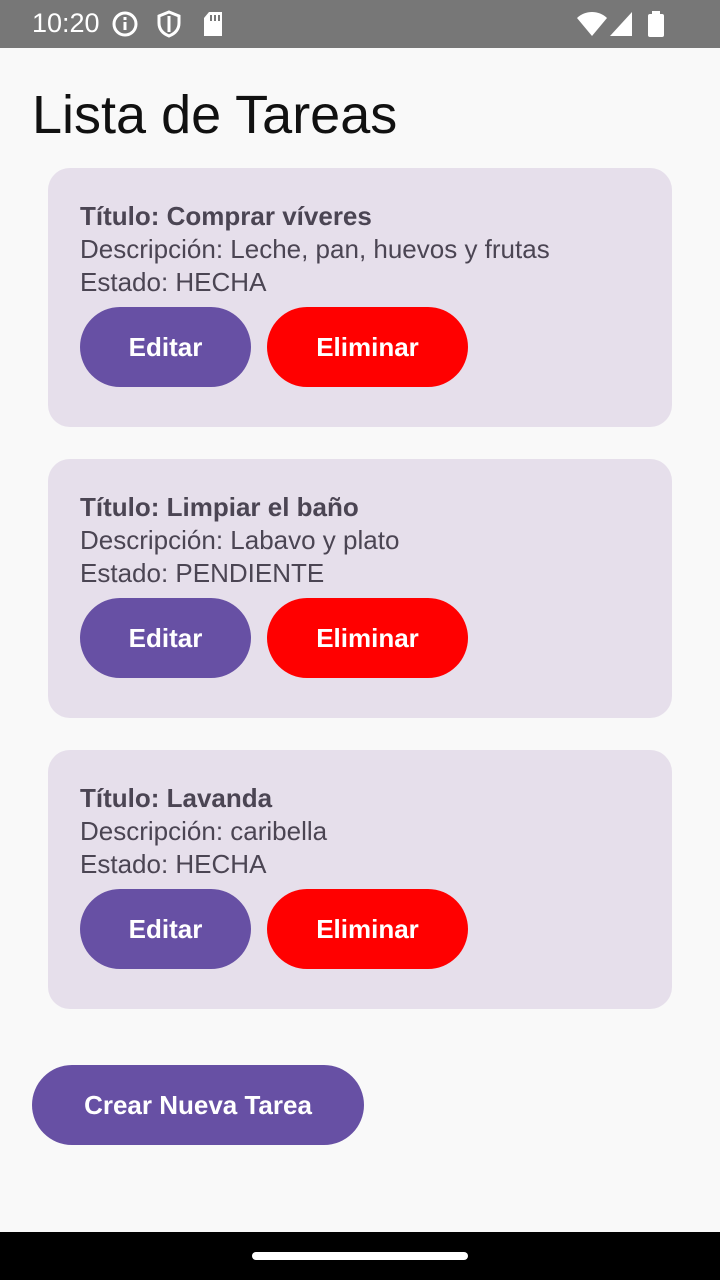 This screenshot has width=720, height=1280. Describe the element at coordinates (360, 24) in the screenshot. I see `status-bar: 10:20` at that location.